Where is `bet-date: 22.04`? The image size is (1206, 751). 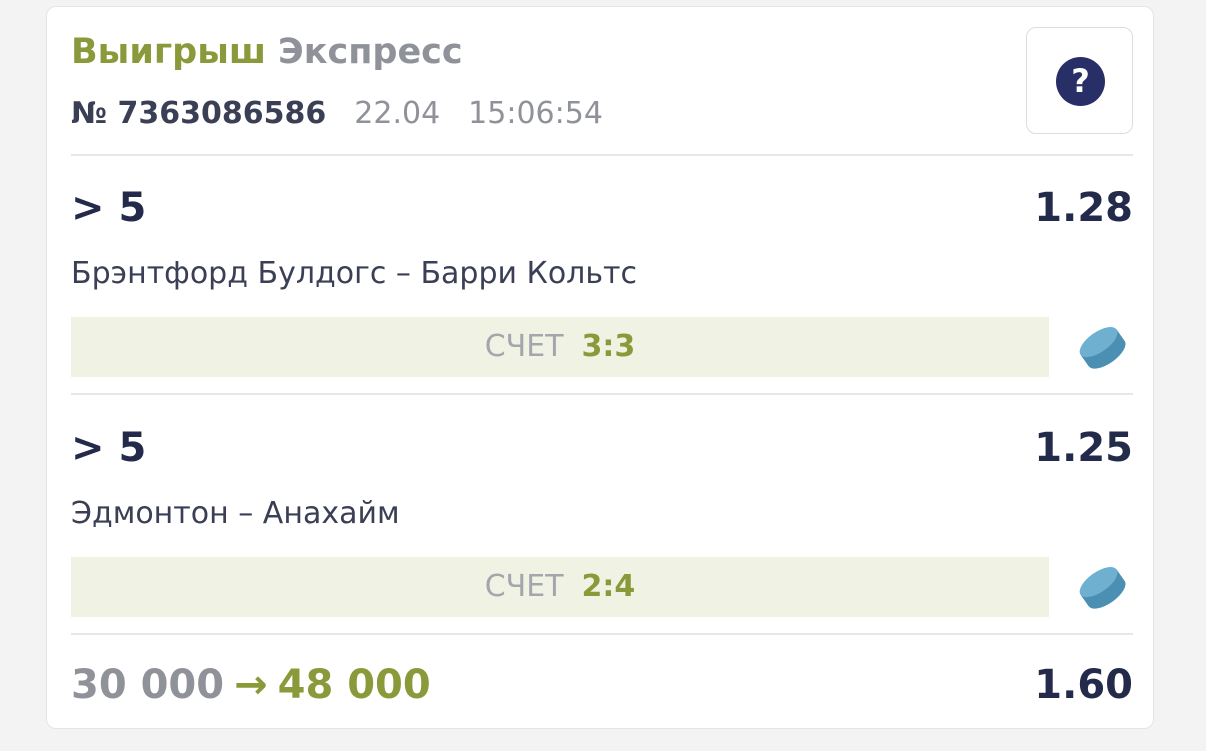
bet-date: 22.04 is located at coordinates (397, 113).